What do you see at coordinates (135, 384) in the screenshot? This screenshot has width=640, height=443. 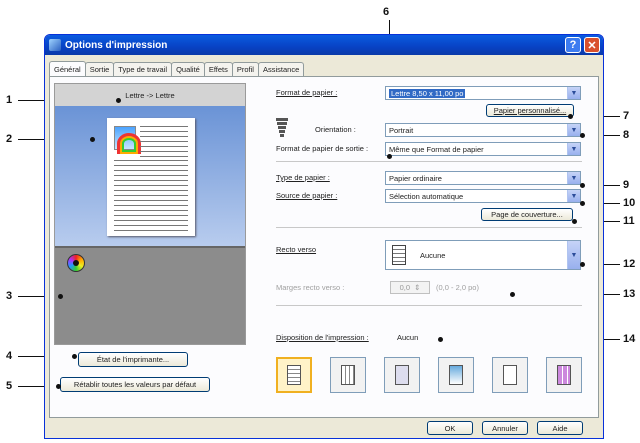 I see `restore-defaults-button: Rétablir toutes les valeurs par défaut` at bounding box center [135, 384].